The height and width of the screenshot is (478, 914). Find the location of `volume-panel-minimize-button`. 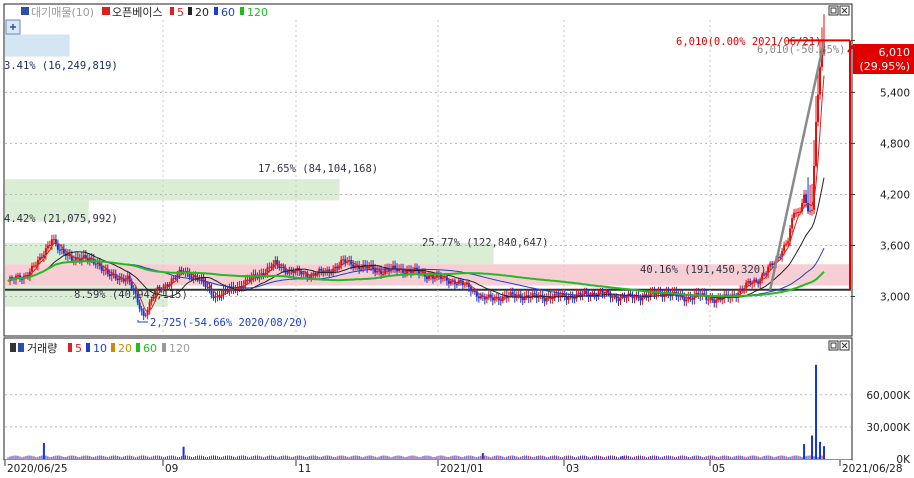

volume-panel-minimize-button is located at coordinates (833, 345).